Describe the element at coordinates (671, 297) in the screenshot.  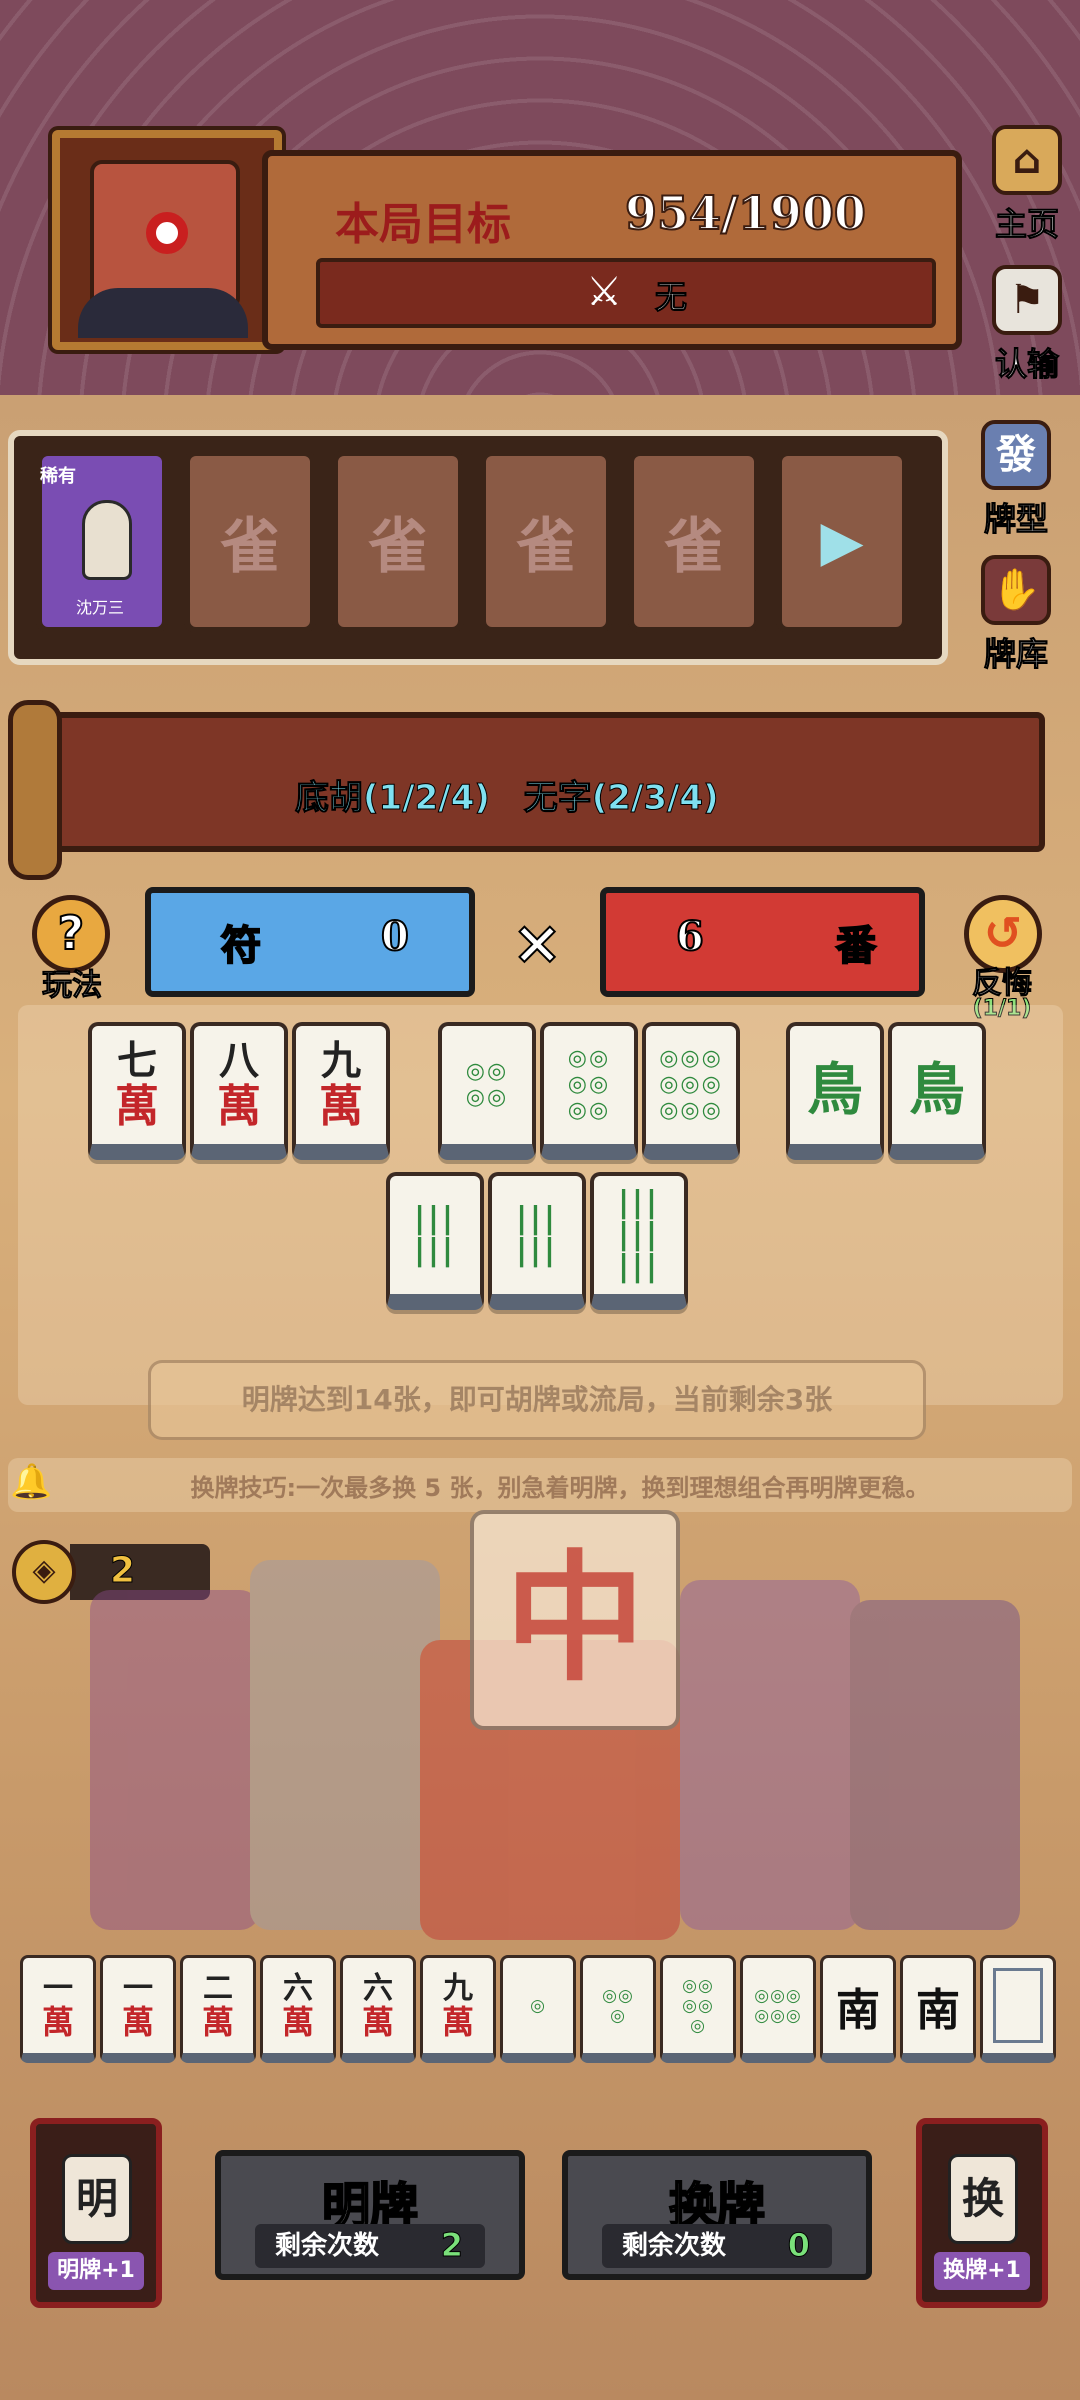
I see `condition-text: 无` at that location.